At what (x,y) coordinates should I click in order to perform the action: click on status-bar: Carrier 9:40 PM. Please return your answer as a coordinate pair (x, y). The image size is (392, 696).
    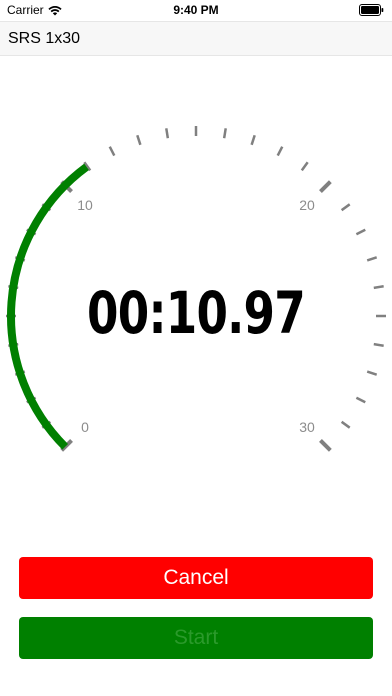
    Looking at the image, I should click on (196, 10).